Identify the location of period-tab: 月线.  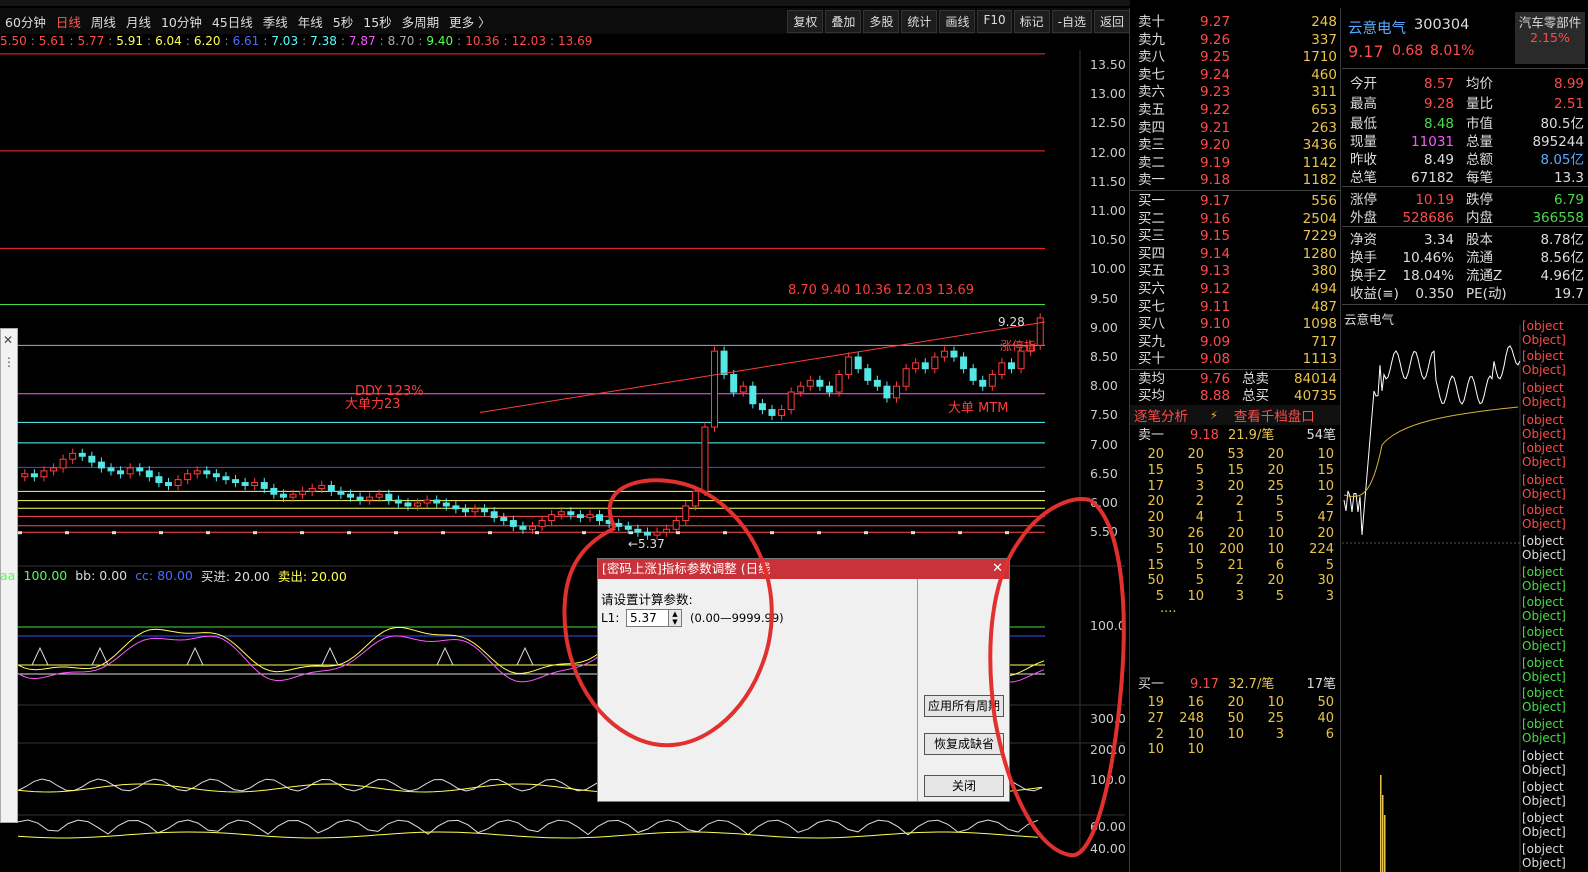
(138, 21).